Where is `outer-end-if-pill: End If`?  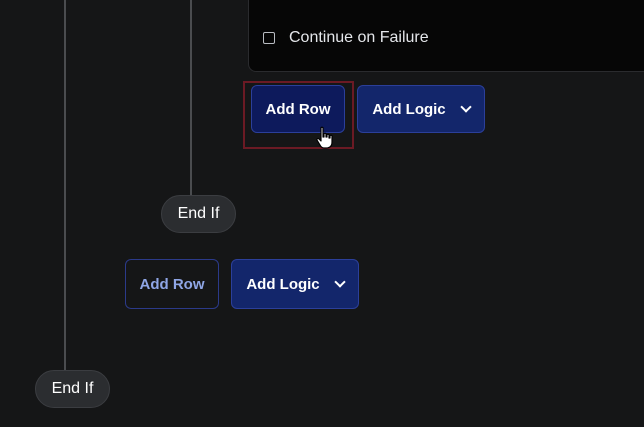 outer-end-if-pill: End If is located at coordinates (72, 389).